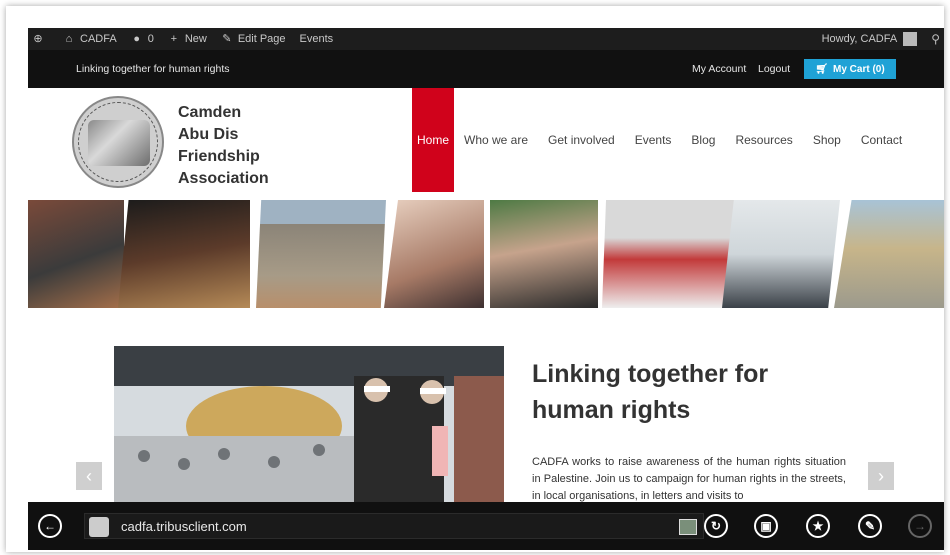 Image resolution: width=950 pixels, height=555 pixels. What do you see at coordinates (650, 392) in the screenshot?
I see `hero-title: Linking together for human rights` at bounding box center [650, 392].